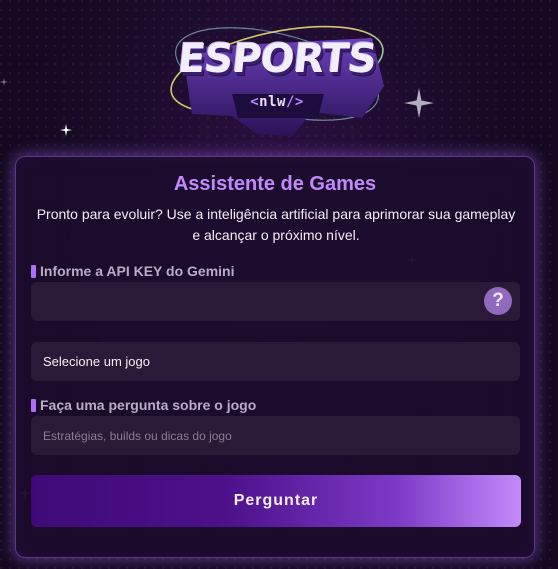 This screenshot has height=569, width=558. I want to click on esports-logo: ESPORTS <nlw/>, so click(277, 78).